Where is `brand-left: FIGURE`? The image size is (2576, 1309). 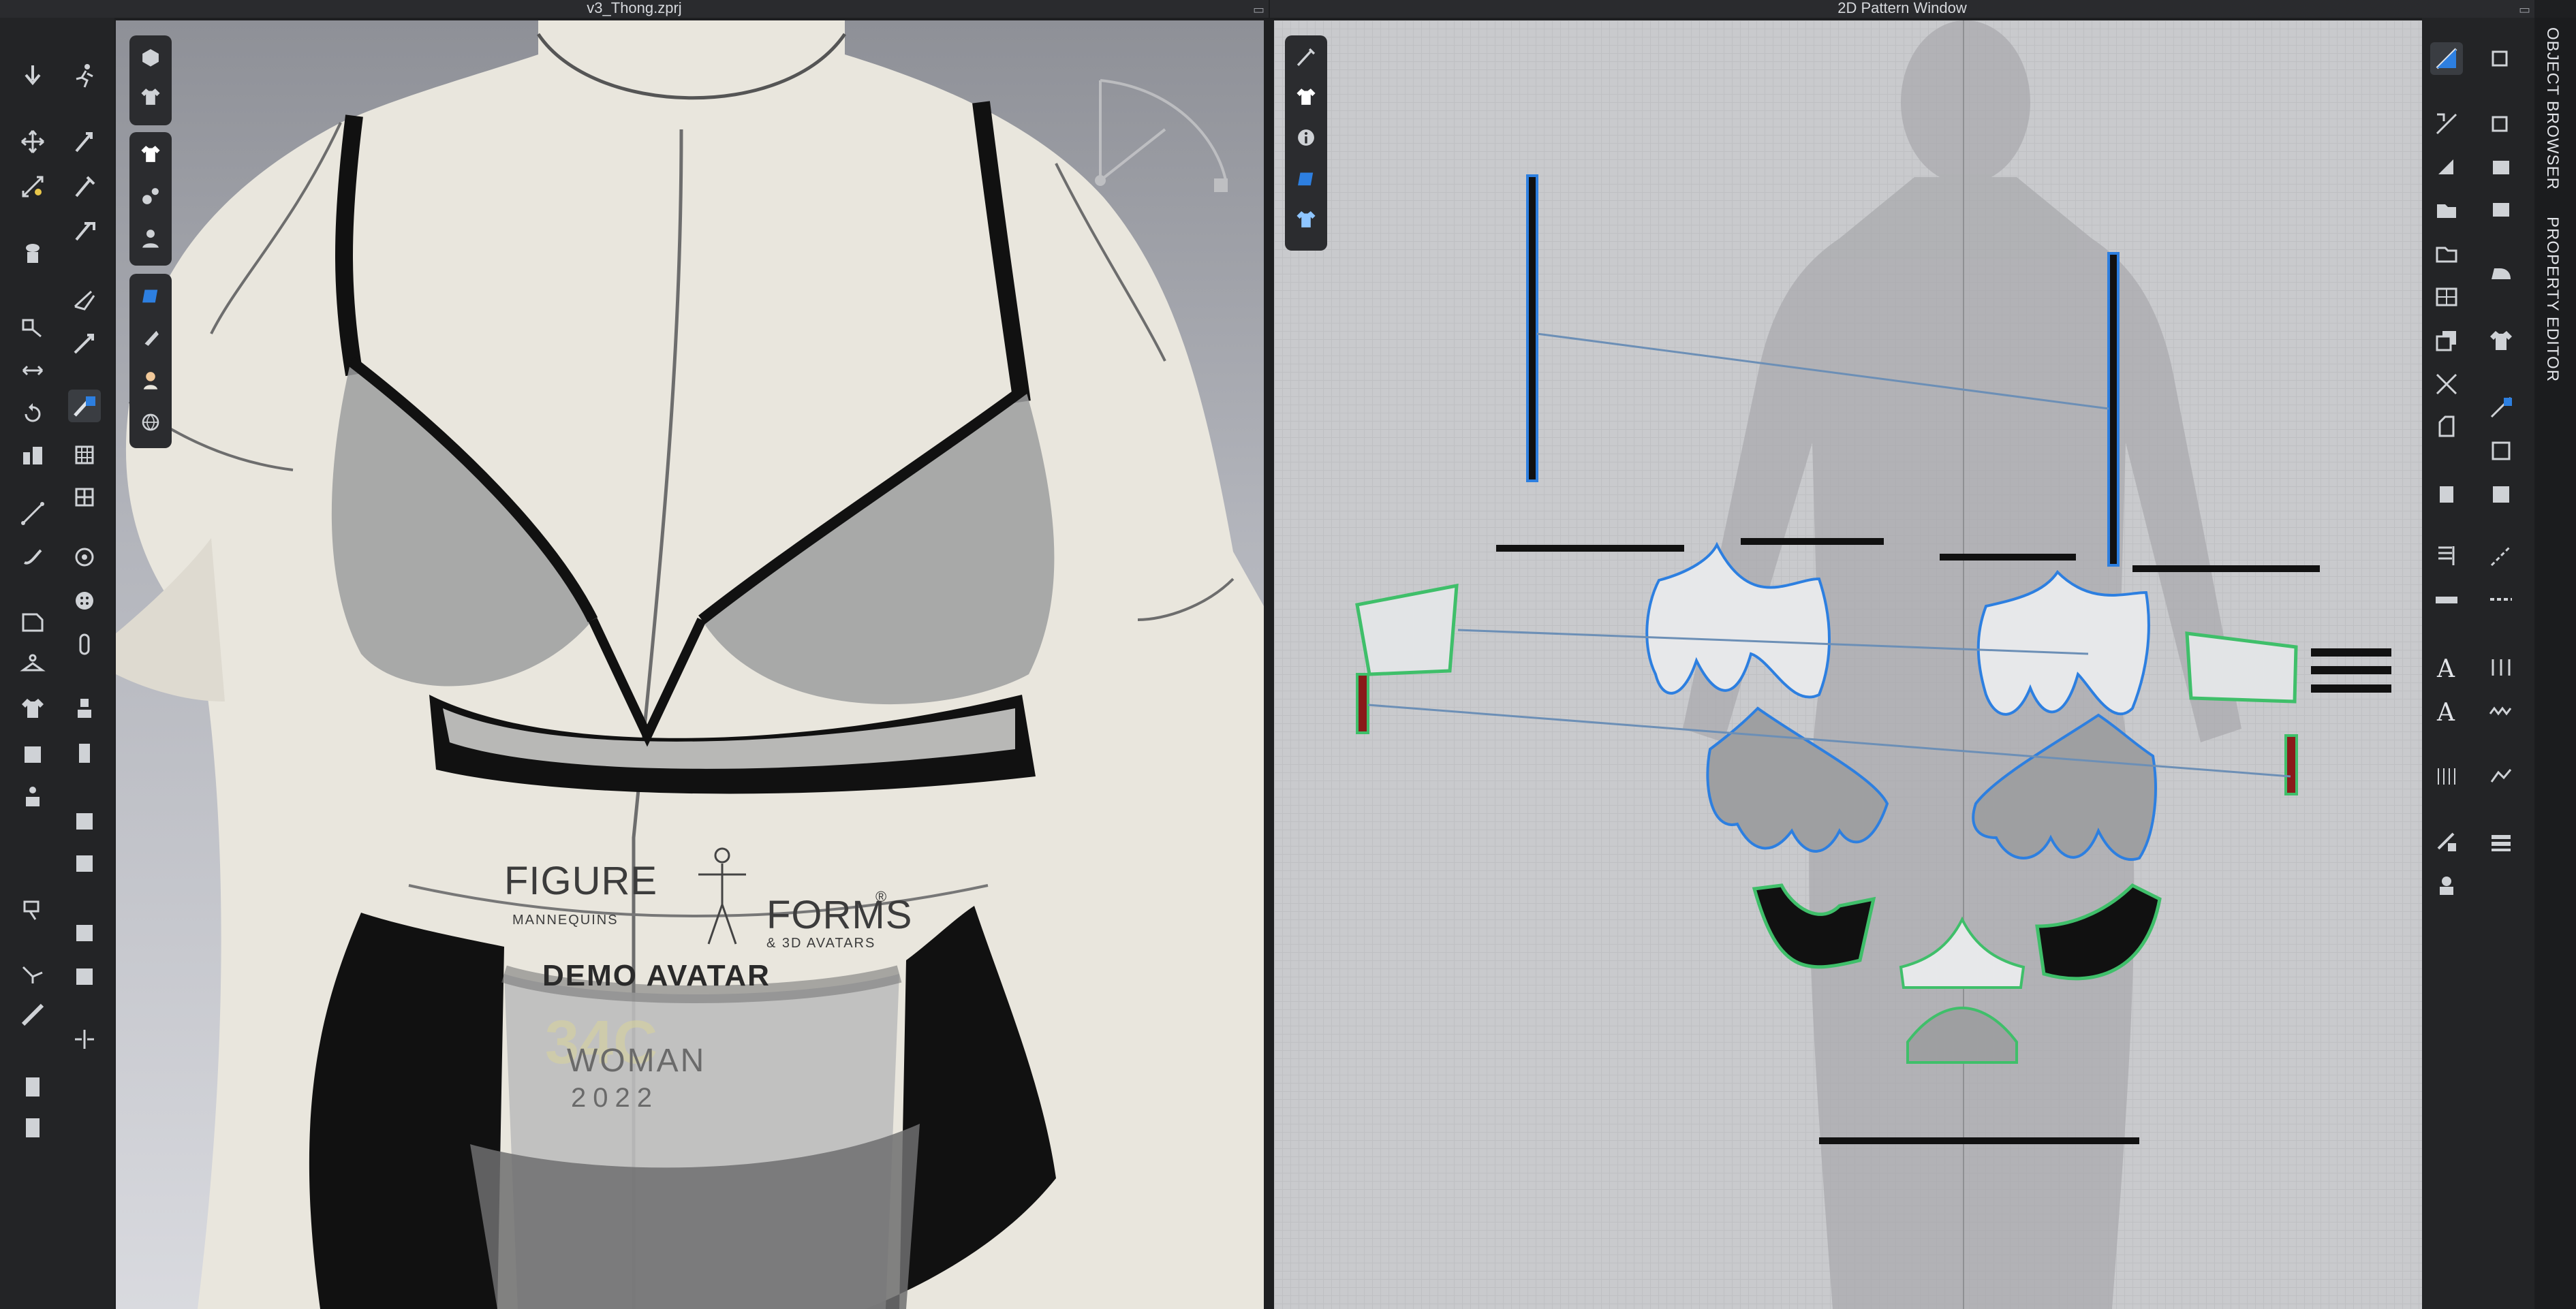 brand-left: FIGURE is located at coordinates (581, 881).